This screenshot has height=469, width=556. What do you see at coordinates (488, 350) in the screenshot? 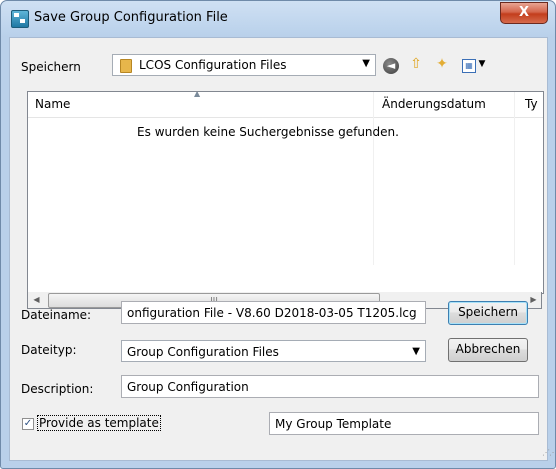
I see `cancel-button: Abbrechen` at bounding box center [488, 350].